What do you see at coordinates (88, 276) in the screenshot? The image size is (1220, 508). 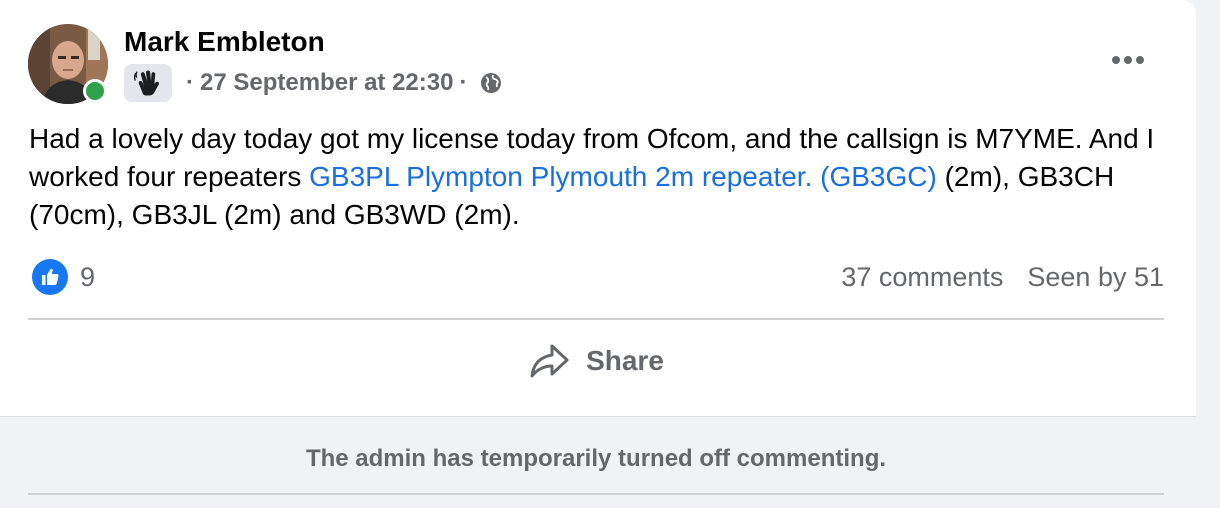 I see `reaction-count: 9` at bounding box center [88, 276].